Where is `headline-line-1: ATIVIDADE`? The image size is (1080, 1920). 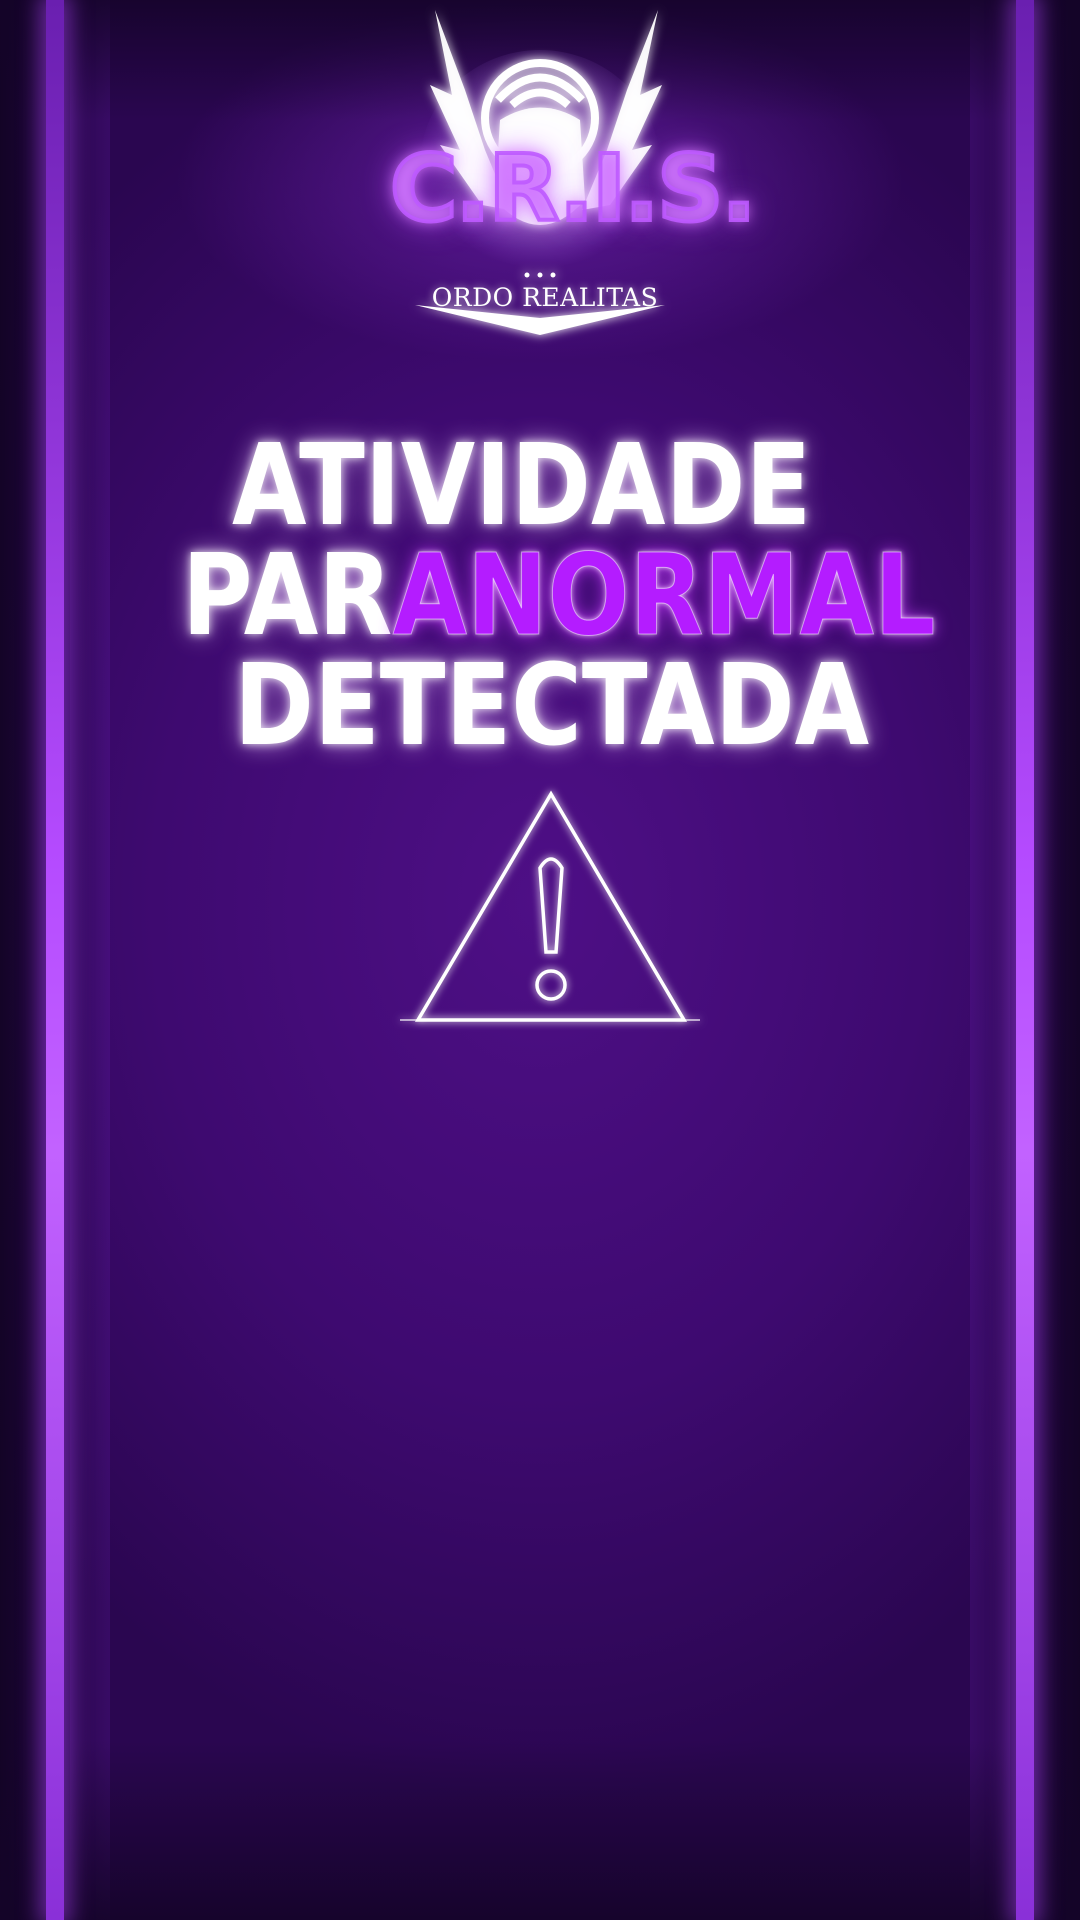 headline-line-1: ATIVIDADE is located at coordinates (522, 486).